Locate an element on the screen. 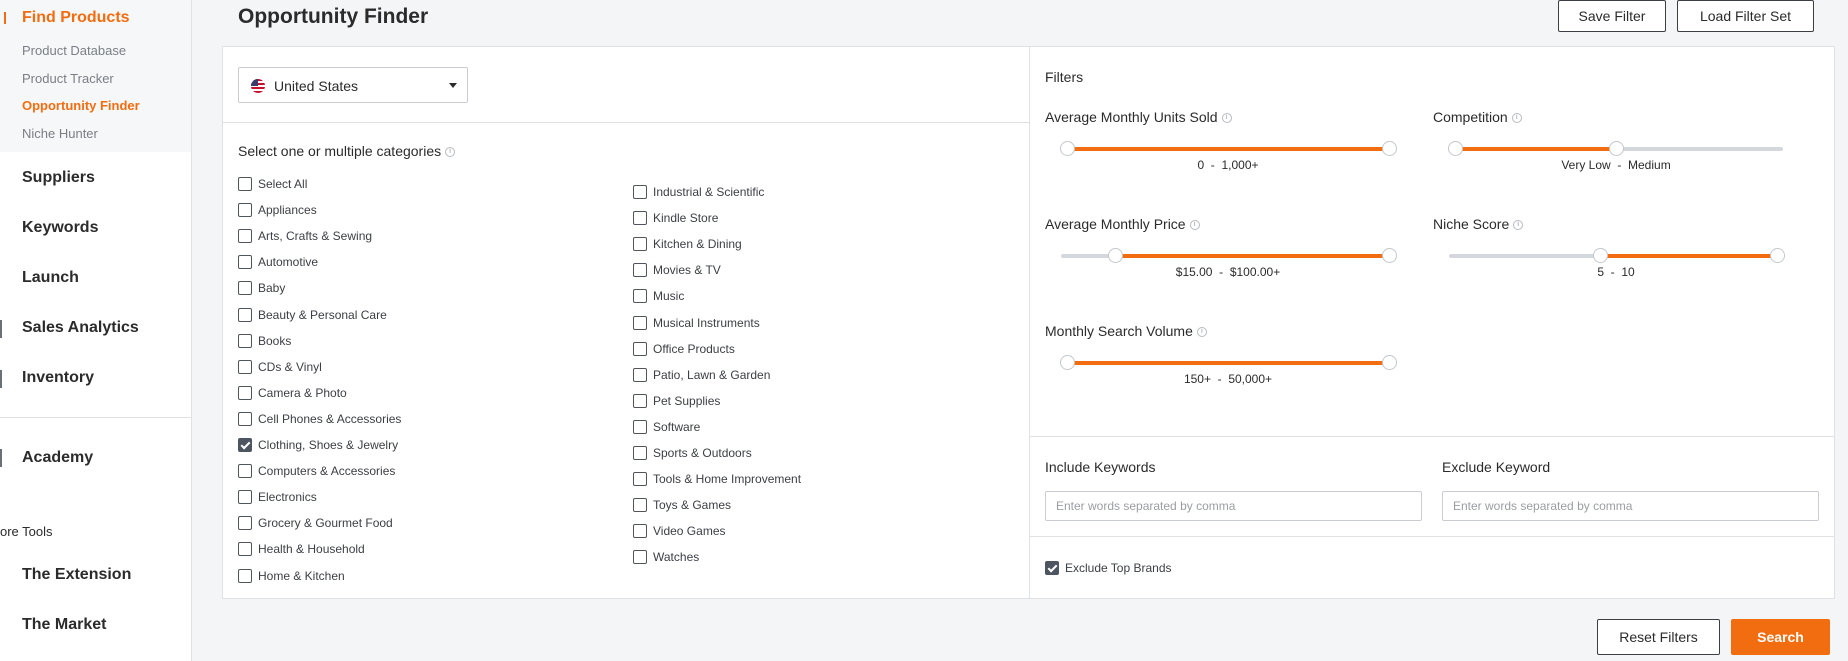  category-checkbox-item: Kindle Store is located at coordinates (675, 218).